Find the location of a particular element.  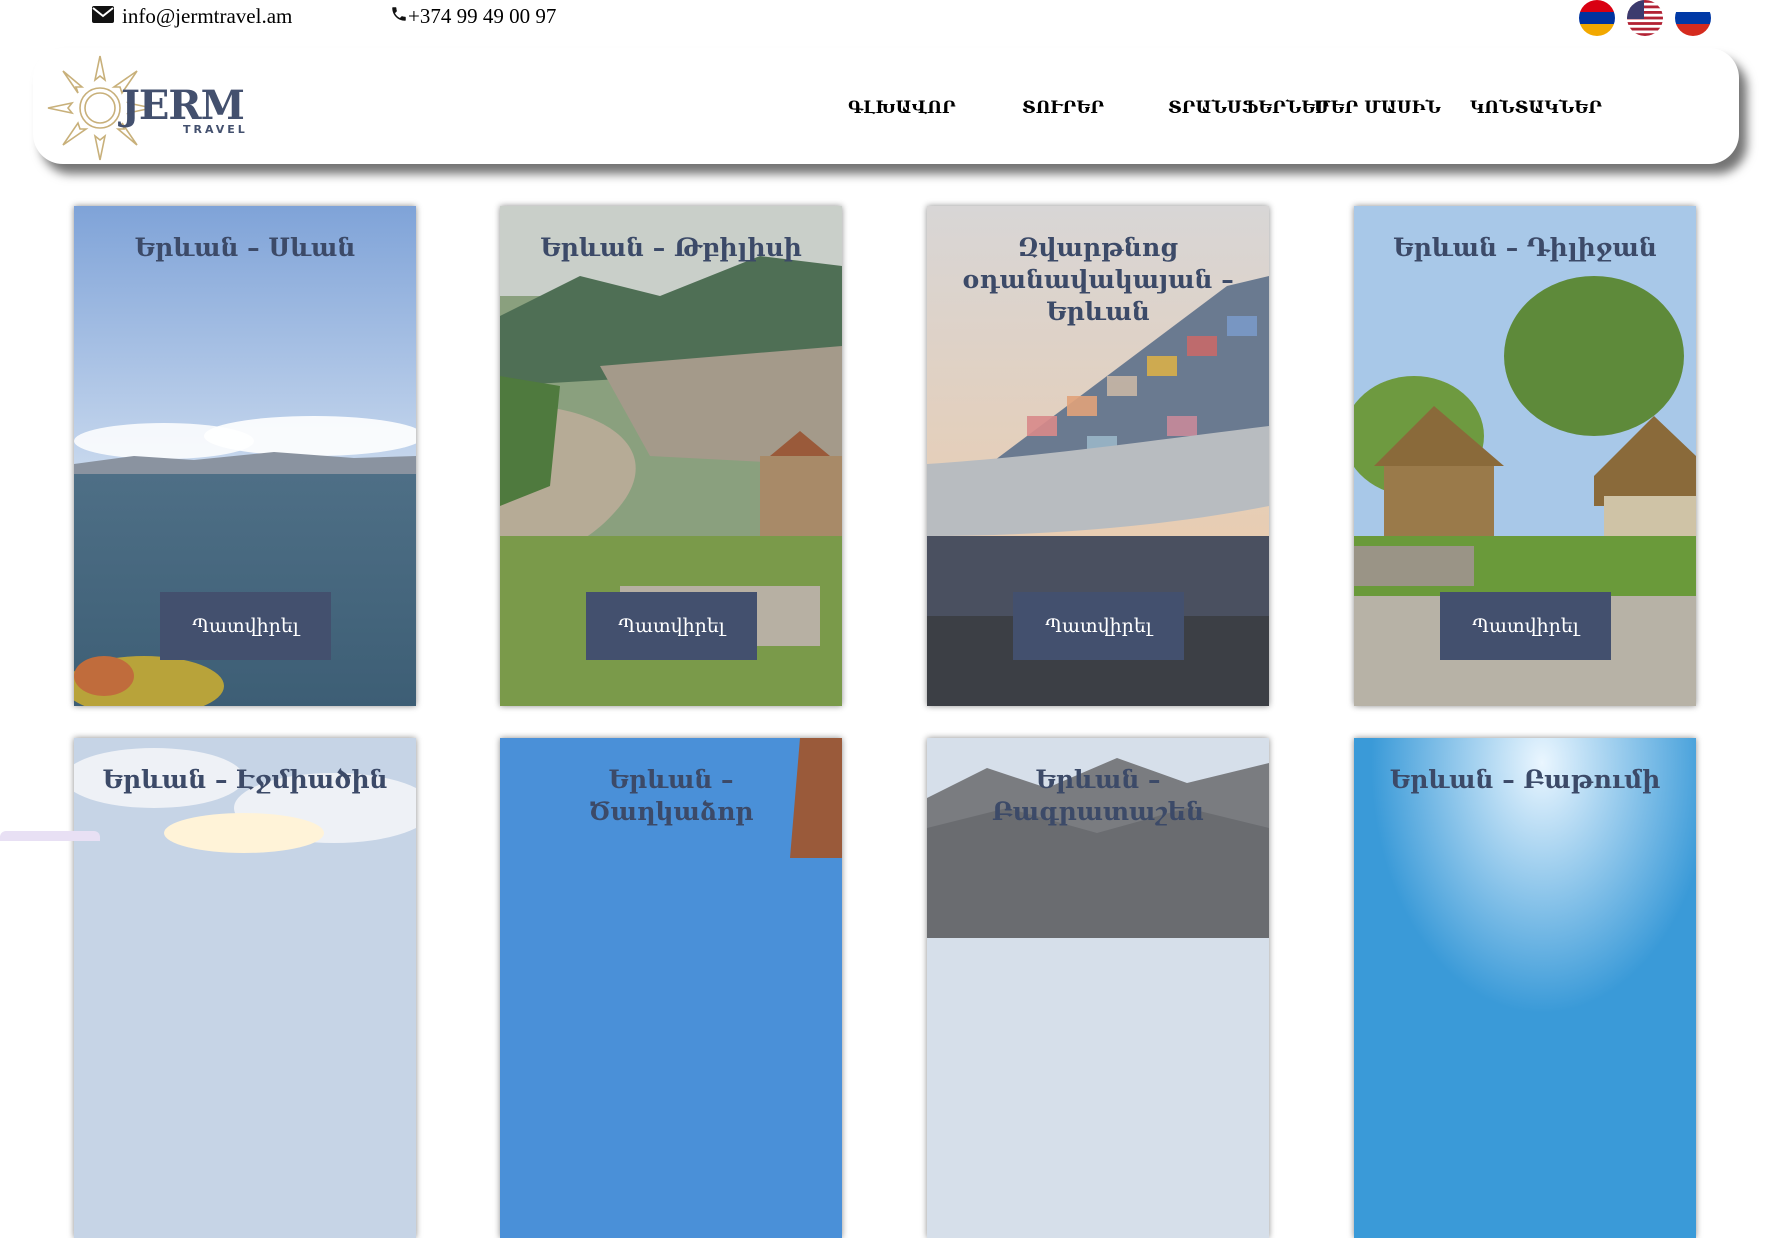

tour-card: Երևան – Բագրատաշեն is located at coordinates (1098, 988).